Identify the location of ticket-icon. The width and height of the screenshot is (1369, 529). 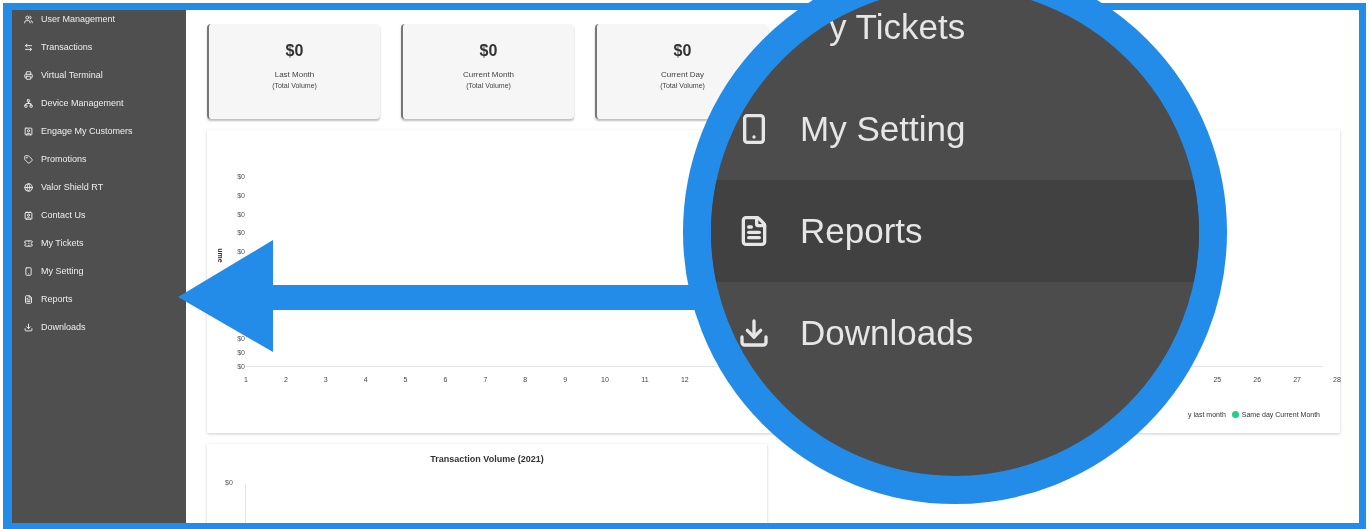
(28, 243).